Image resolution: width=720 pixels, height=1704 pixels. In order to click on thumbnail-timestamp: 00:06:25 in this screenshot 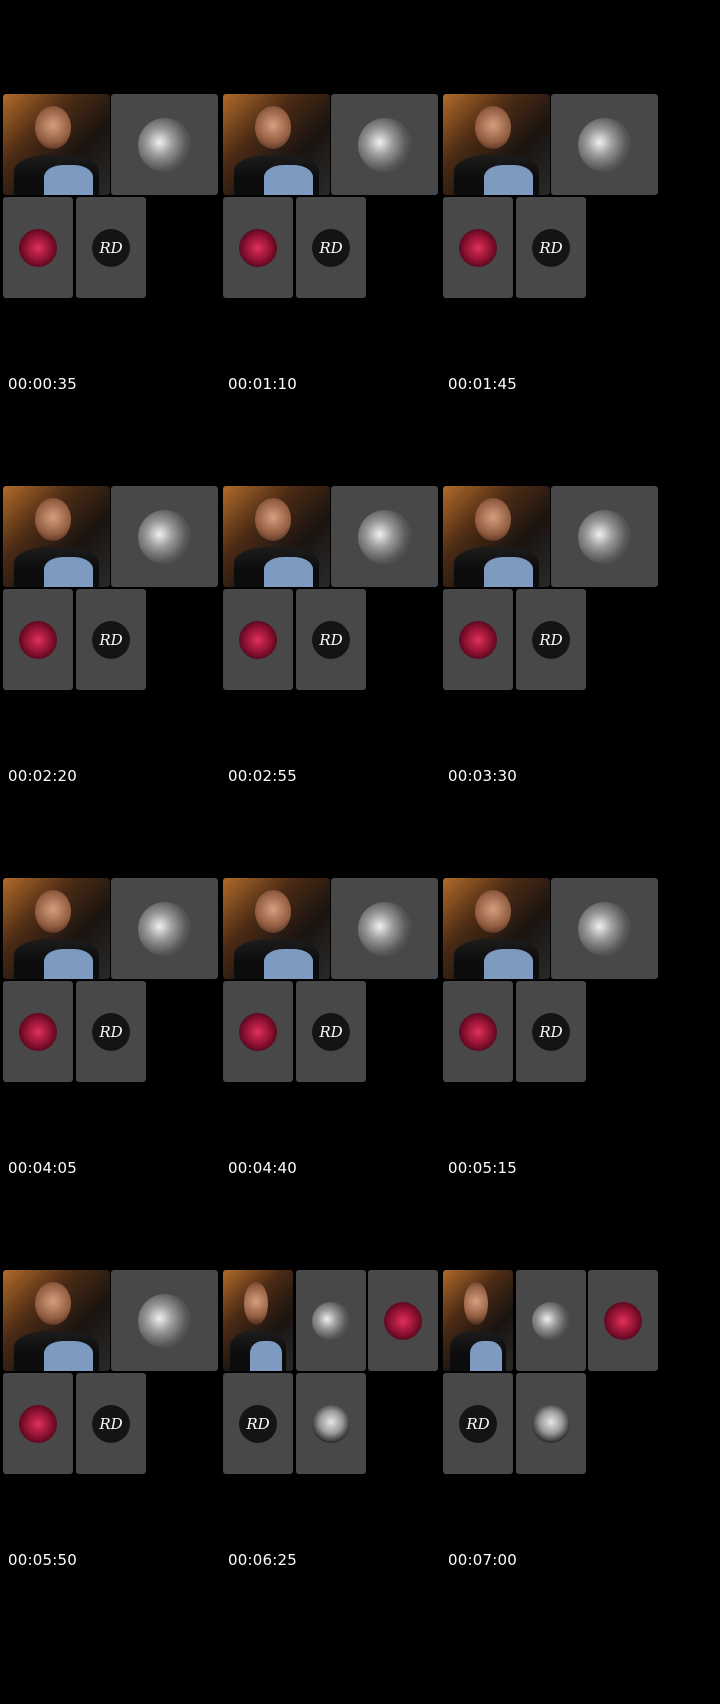, I will do `click(262, 1560)`.